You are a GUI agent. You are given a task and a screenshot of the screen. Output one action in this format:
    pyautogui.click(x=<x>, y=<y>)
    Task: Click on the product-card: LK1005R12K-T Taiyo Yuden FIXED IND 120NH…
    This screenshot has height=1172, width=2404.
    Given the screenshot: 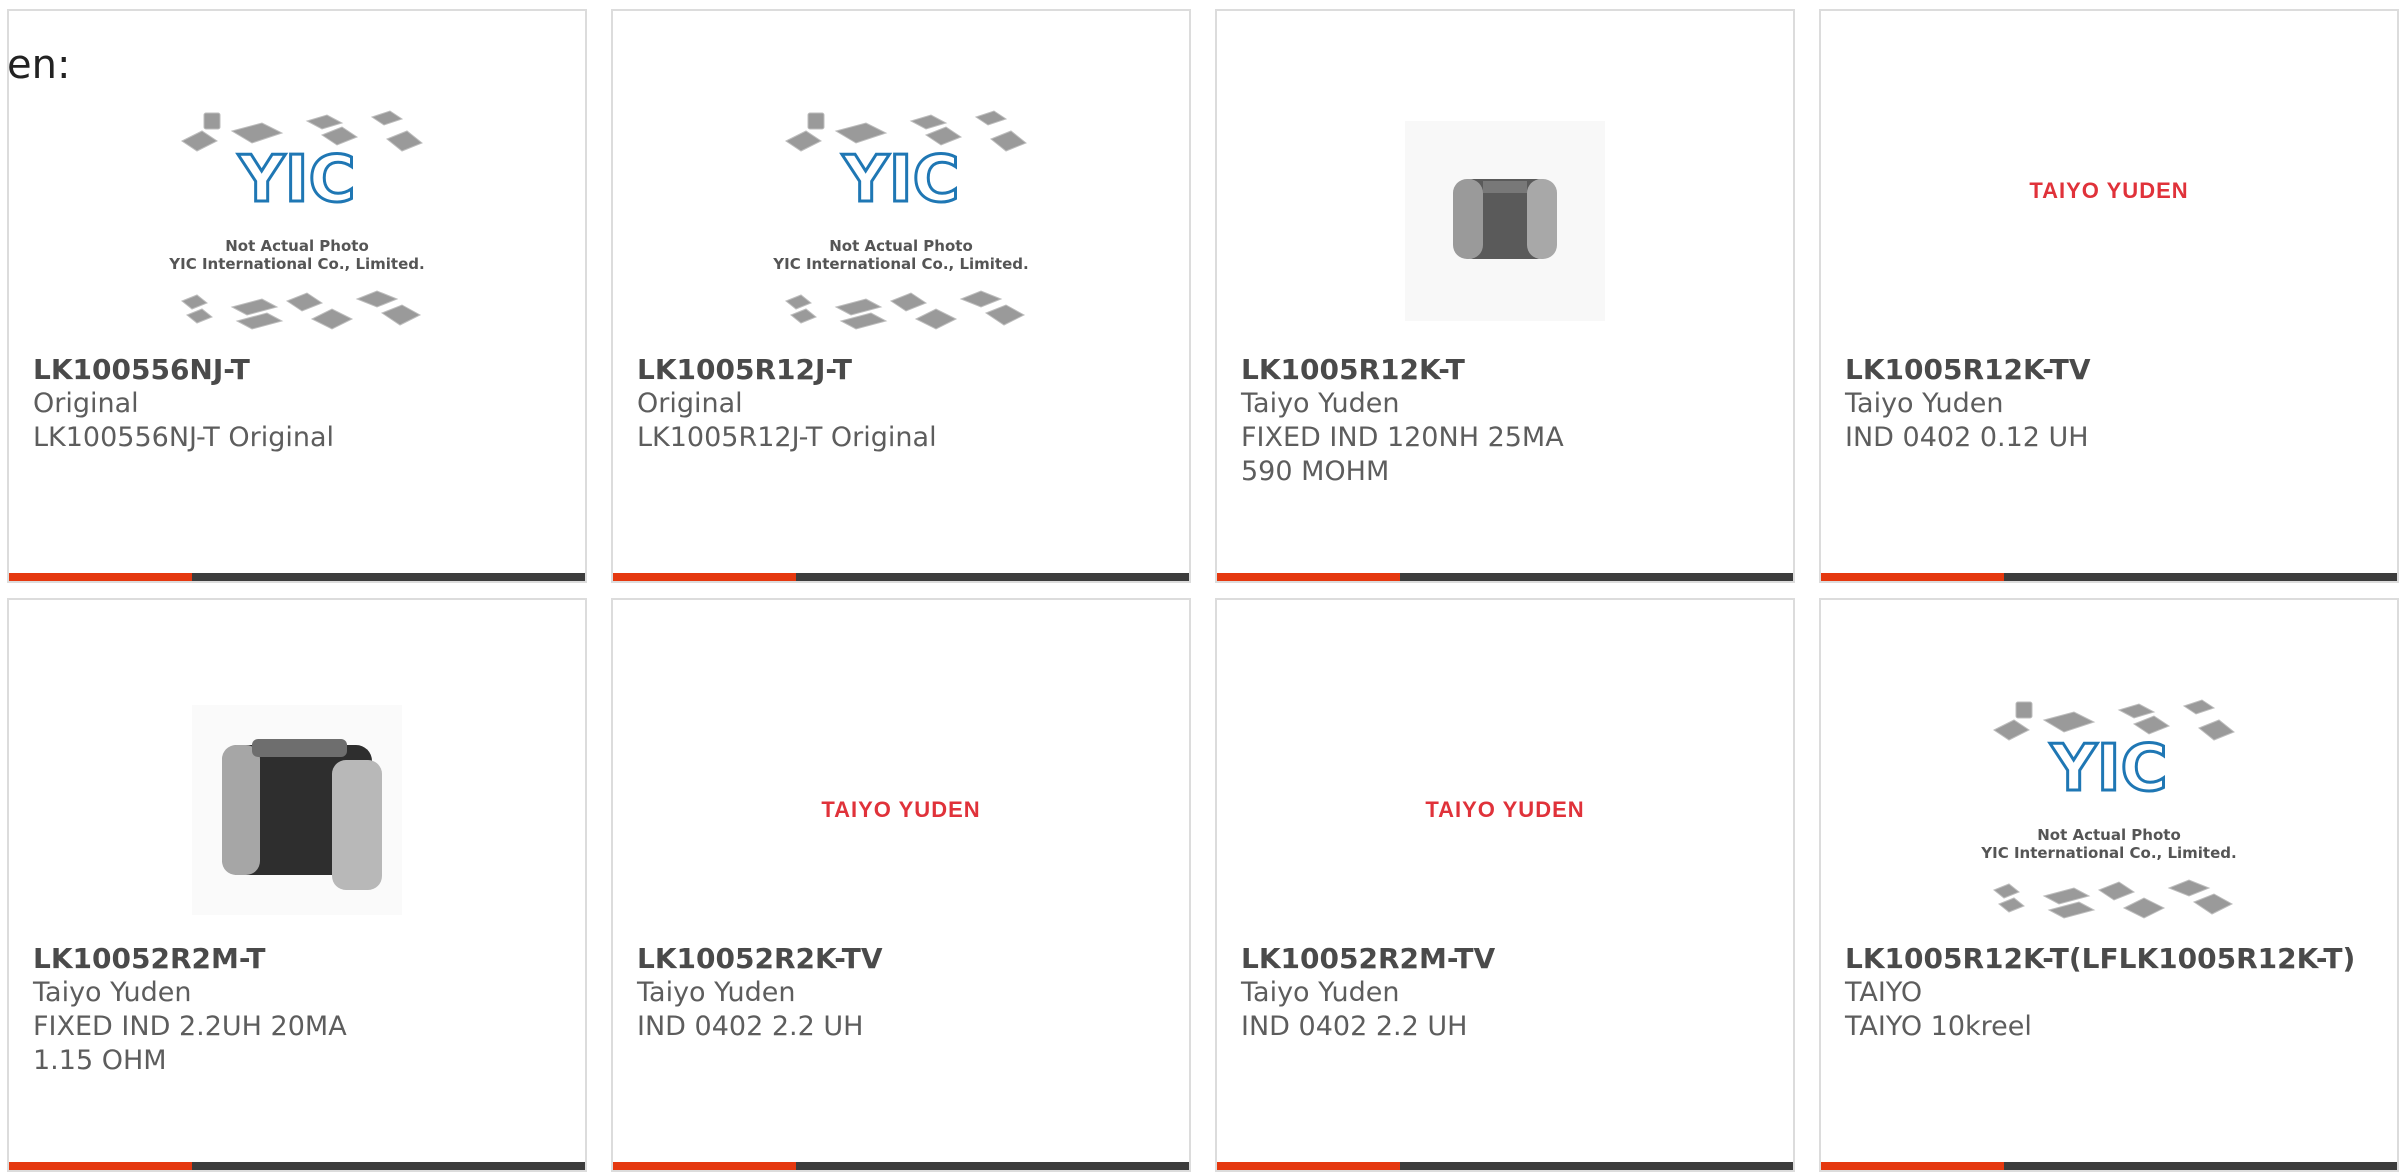 What is the action you would take?
    pyautogui.click(x=1505, y=296)
    